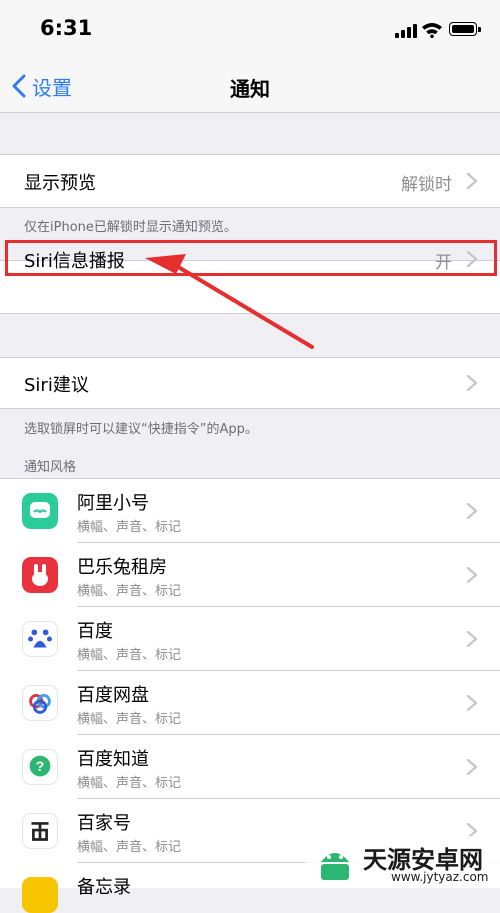 This screenshot has width=500, height=913. I want to click on app-name: 百度, so click(95, 631).